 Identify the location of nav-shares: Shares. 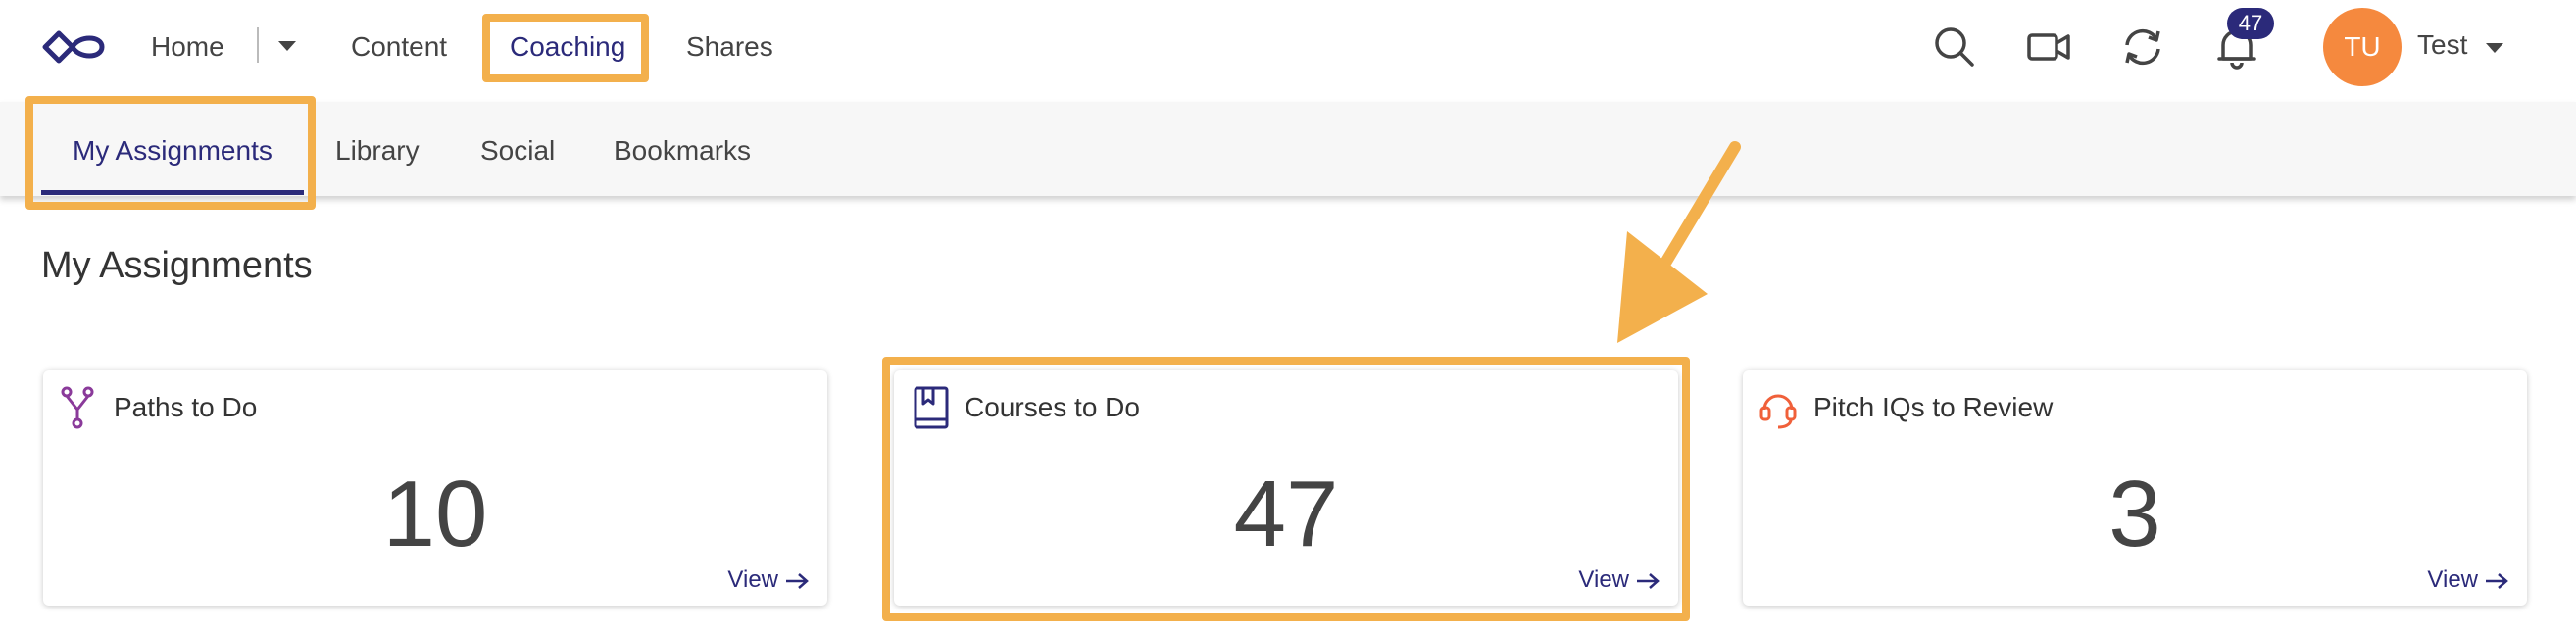
(729, 47).